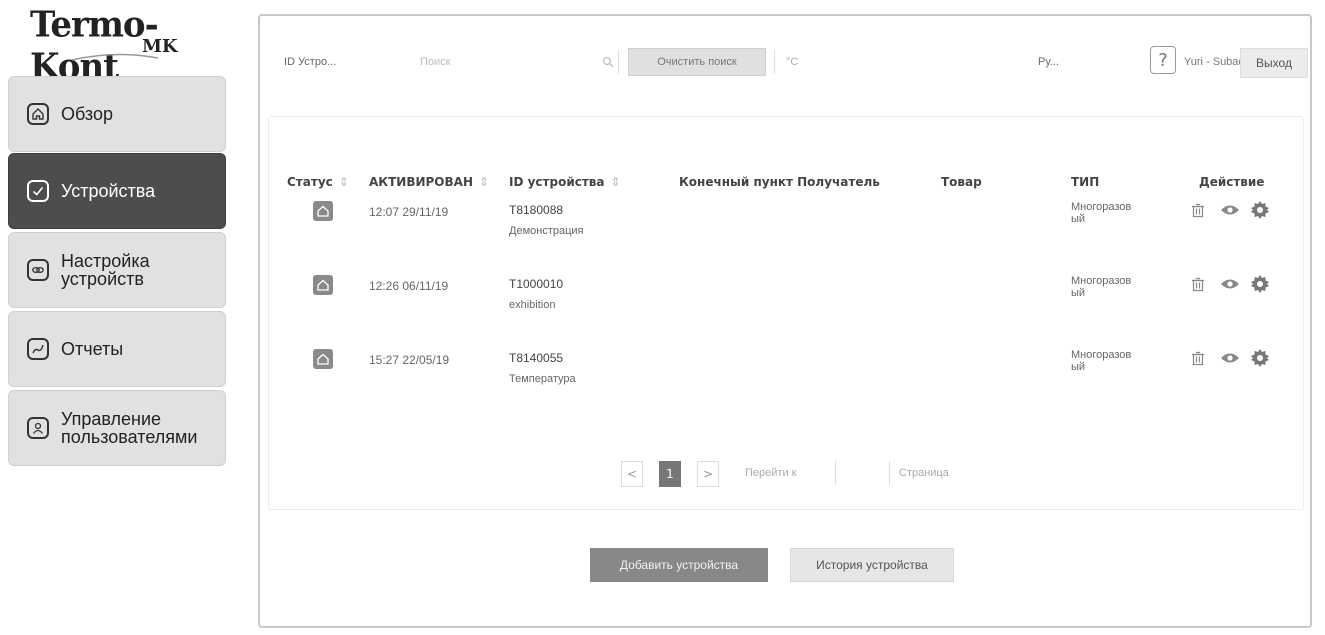  I want to click on pager-prev-button: <, so click(632, 474).